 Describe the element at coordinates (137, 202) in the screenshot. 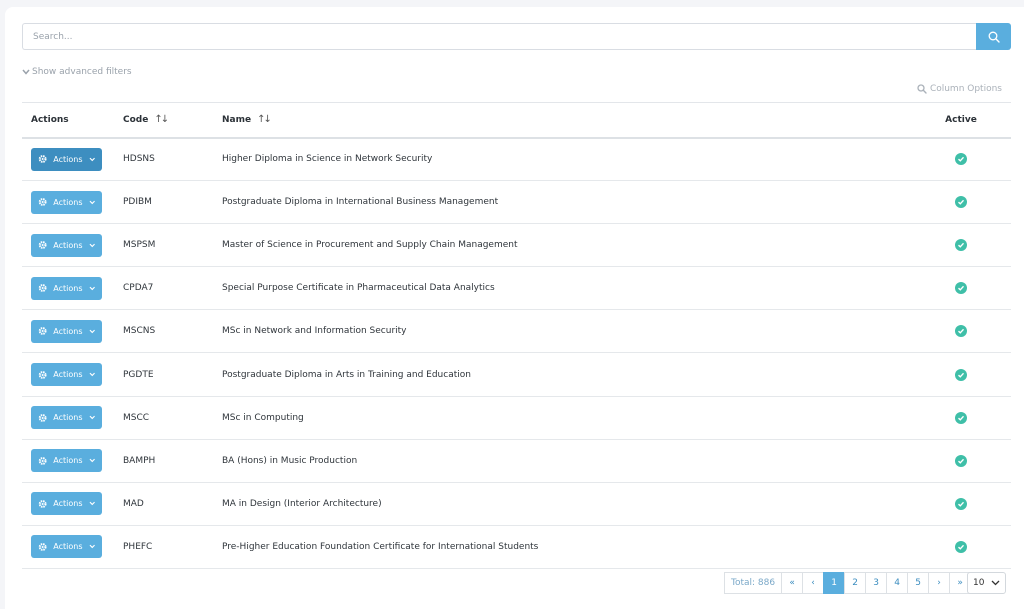

I see `code-cell: PDIBM` at that location.